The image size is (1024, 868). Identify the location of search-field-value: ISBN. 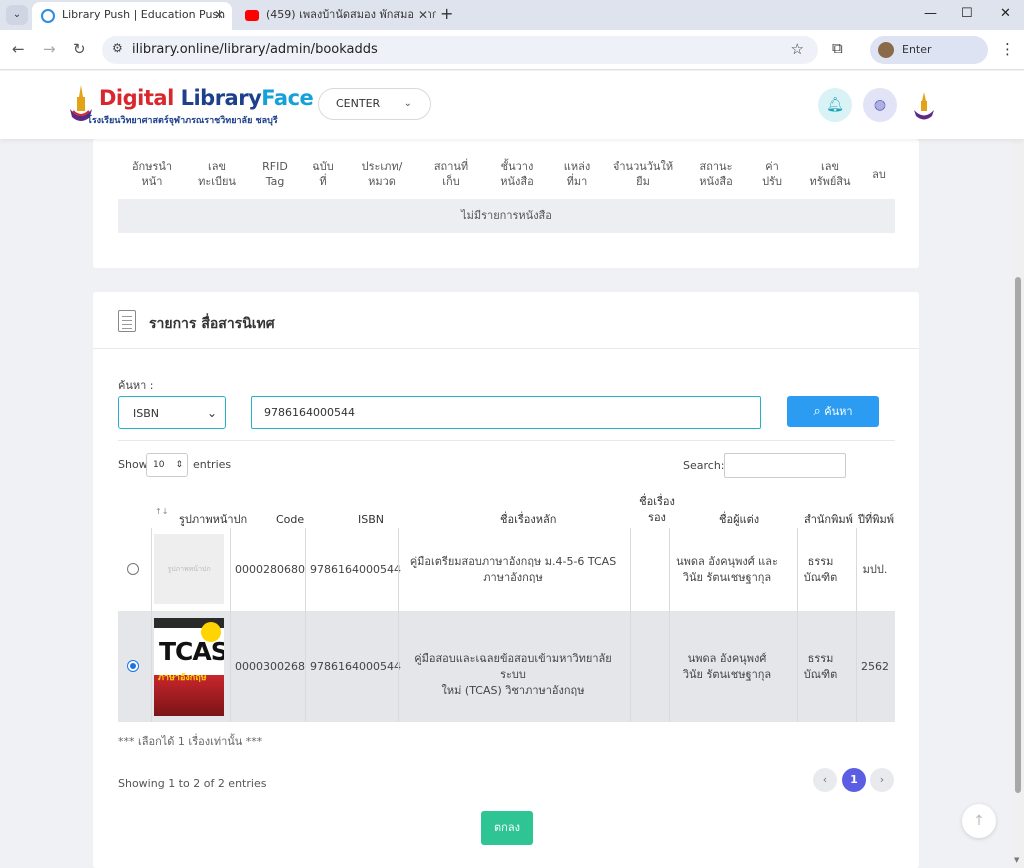
(146, 413).